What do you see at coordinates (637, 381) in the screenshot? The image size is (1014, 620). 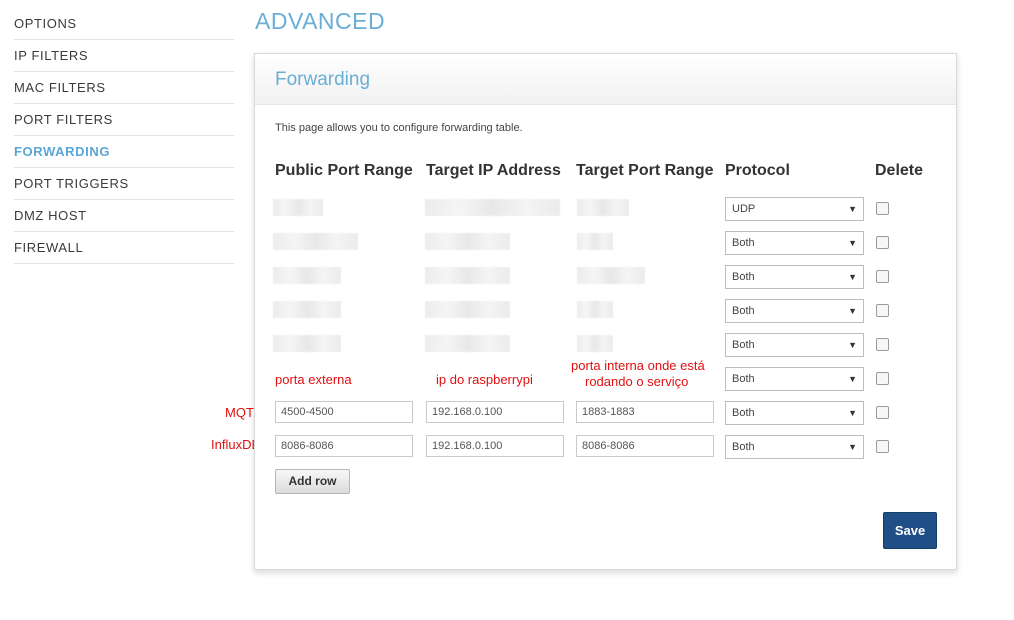 I see `annotation-internal-port-2: rodando o serviço` at bounding box center [637, 381].